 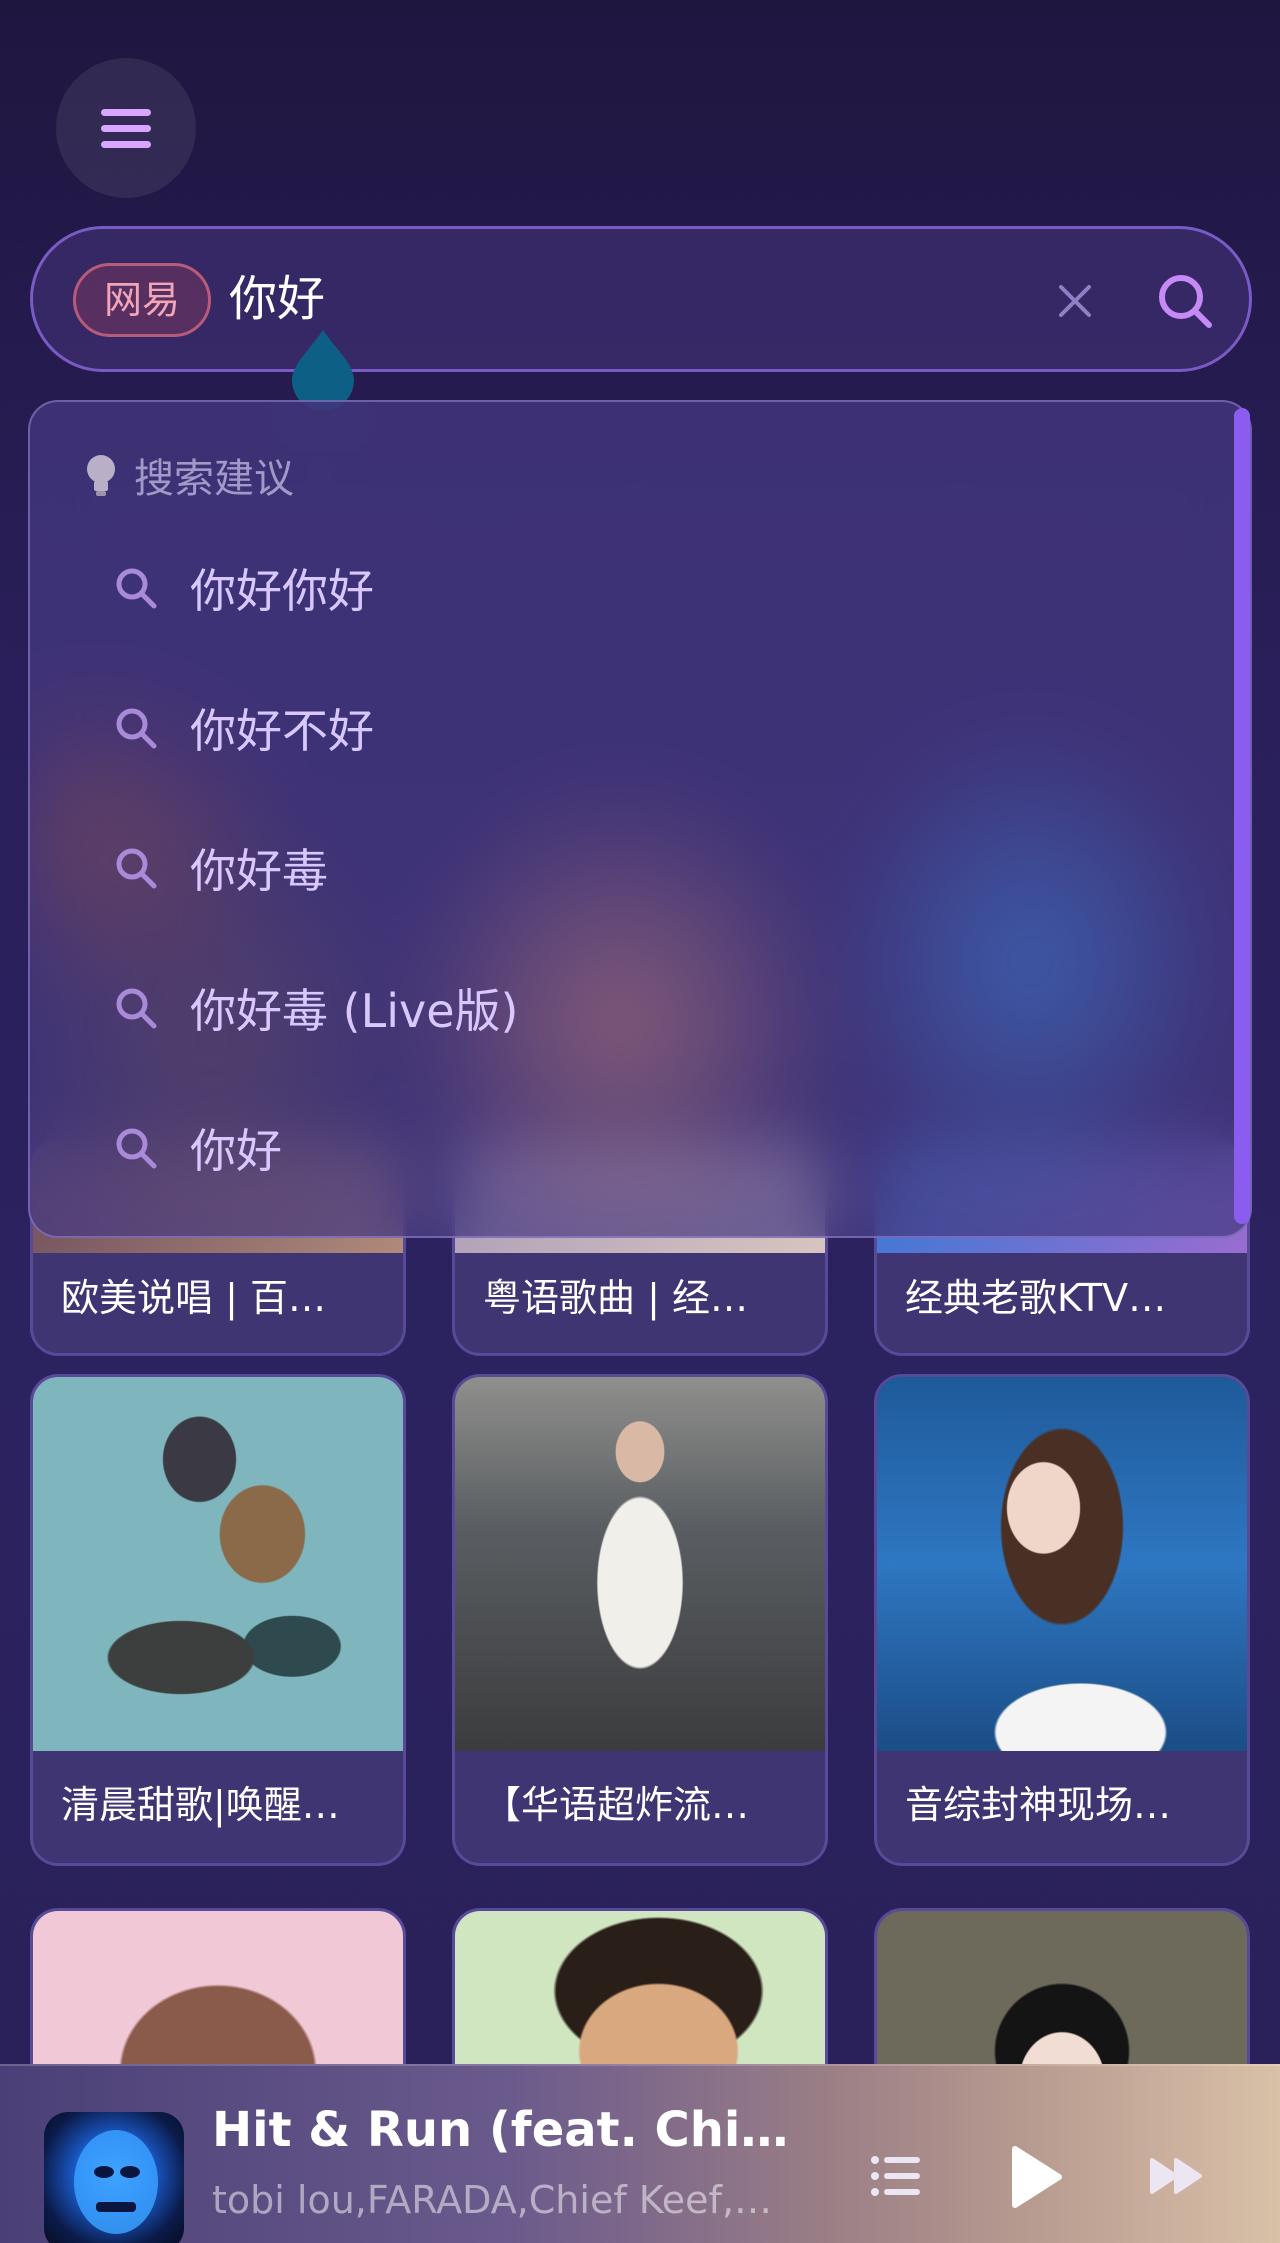 What do you see at coordinates (354, 1011) in the screenshot?
I see `suggestion-label: 你好毒 (Live版)` at bounding box center [354, 1011].